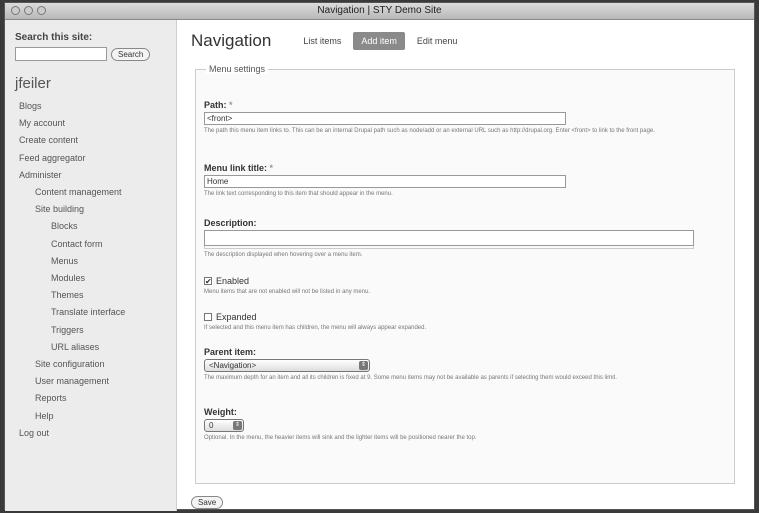  What do you see at coordinates (237, 69) in the screenshot?
I see `fieldset-legend: Menu settings` at bounding box center [237, 69].